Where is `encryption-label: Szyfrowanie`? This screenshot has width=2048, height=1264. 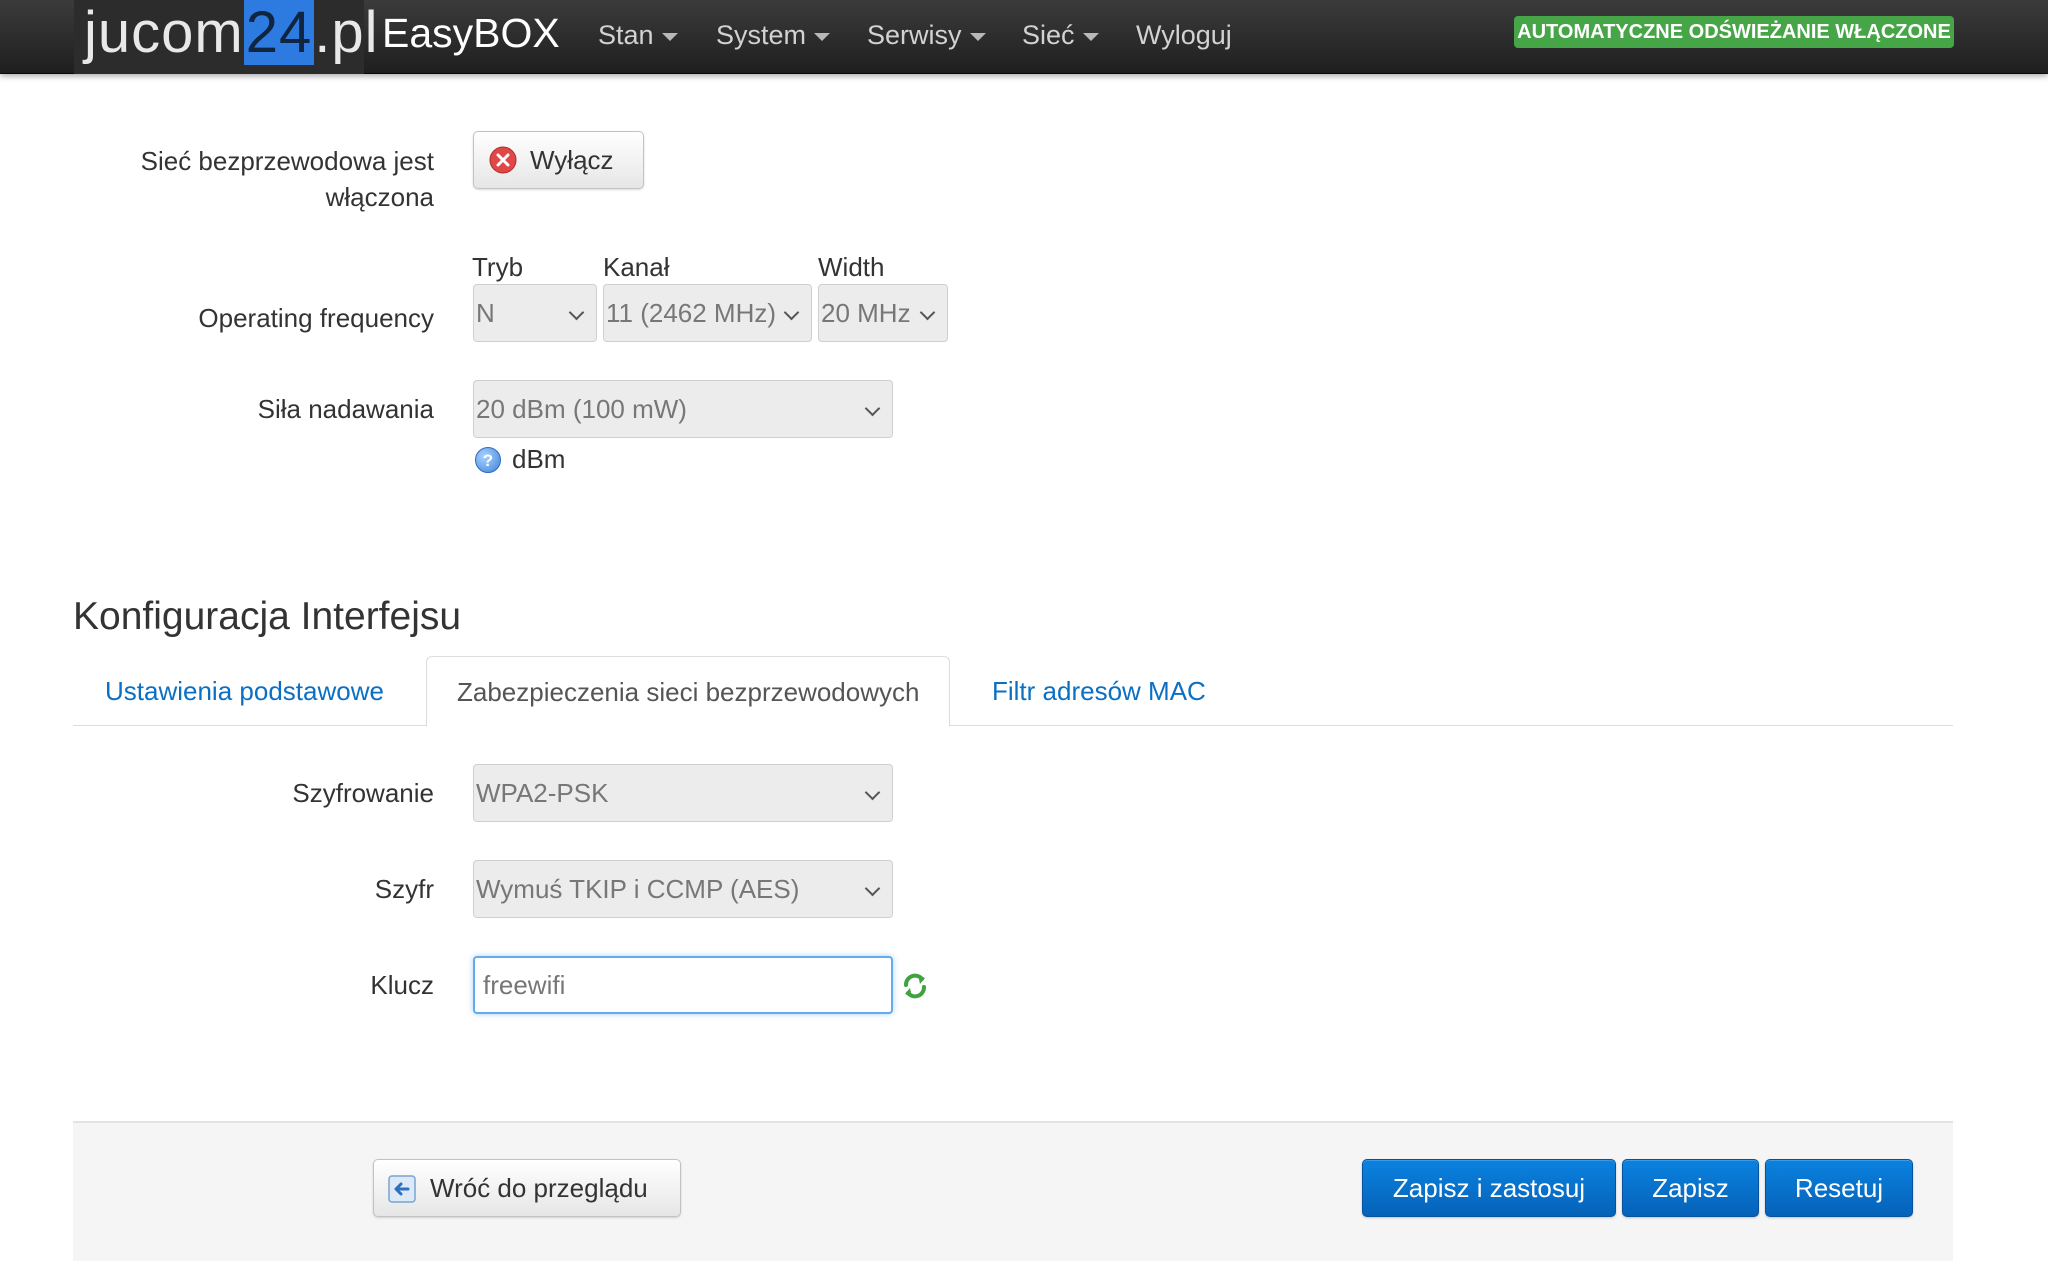
encryption-label: Szyfrowanie is located at coordinates (363, 793).